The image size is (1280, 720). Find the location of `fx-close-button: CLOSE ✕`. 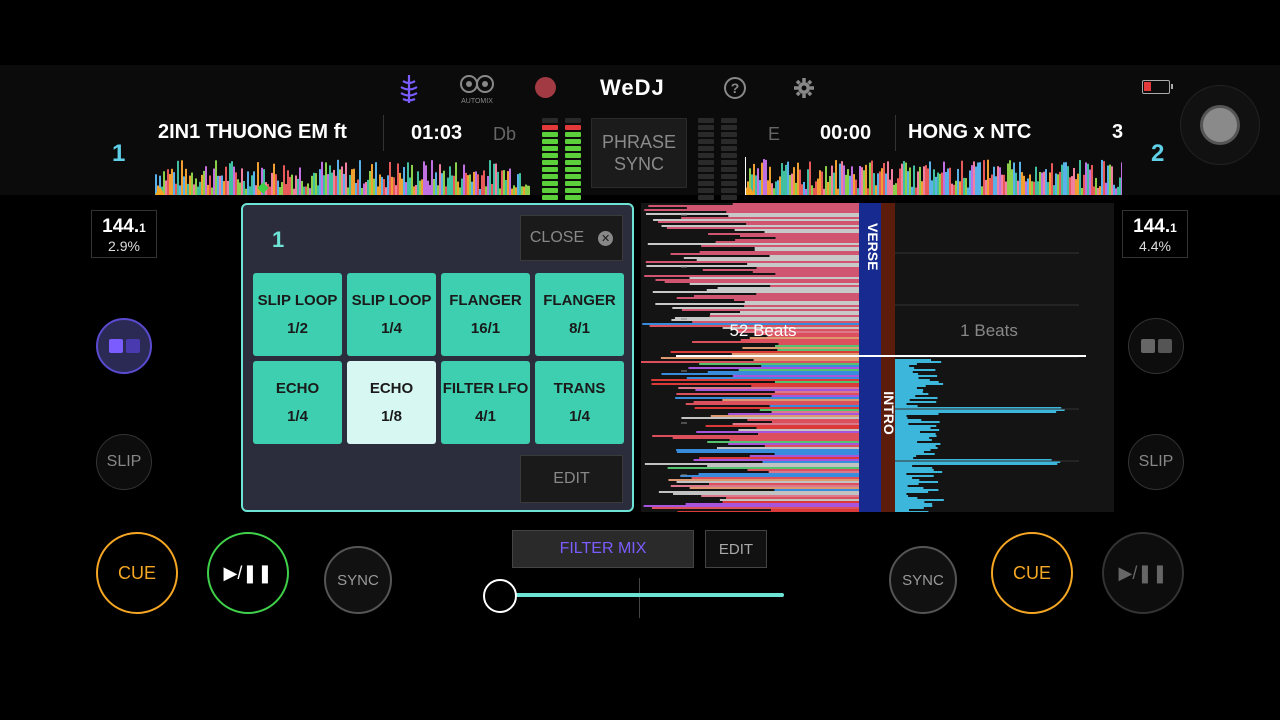

fx-close-button: CLOSE ✕ is located at coordinates (571, 238).